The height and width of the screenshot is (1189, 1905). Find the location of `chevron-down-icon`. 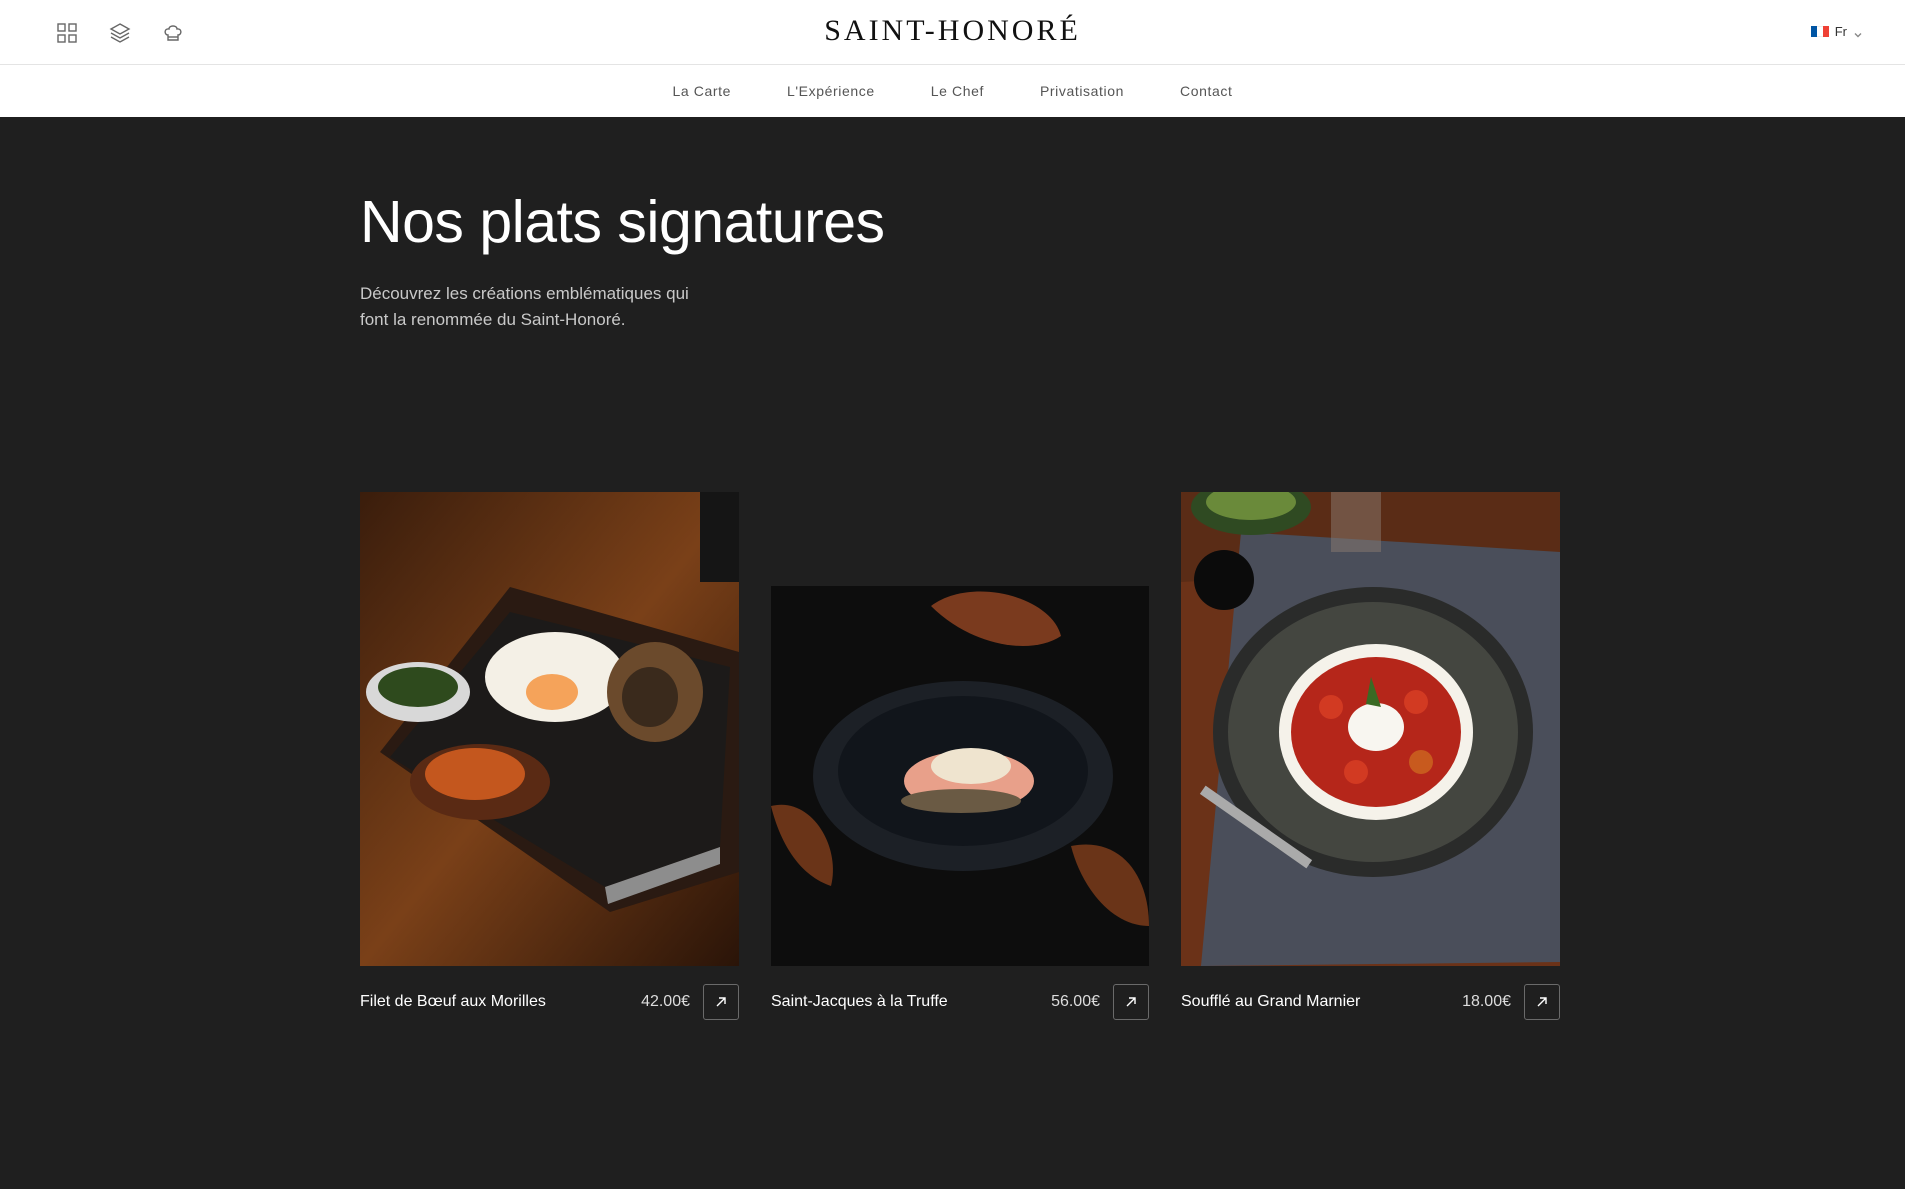

chevron-down-icon is located at coordinates (1858, 32).